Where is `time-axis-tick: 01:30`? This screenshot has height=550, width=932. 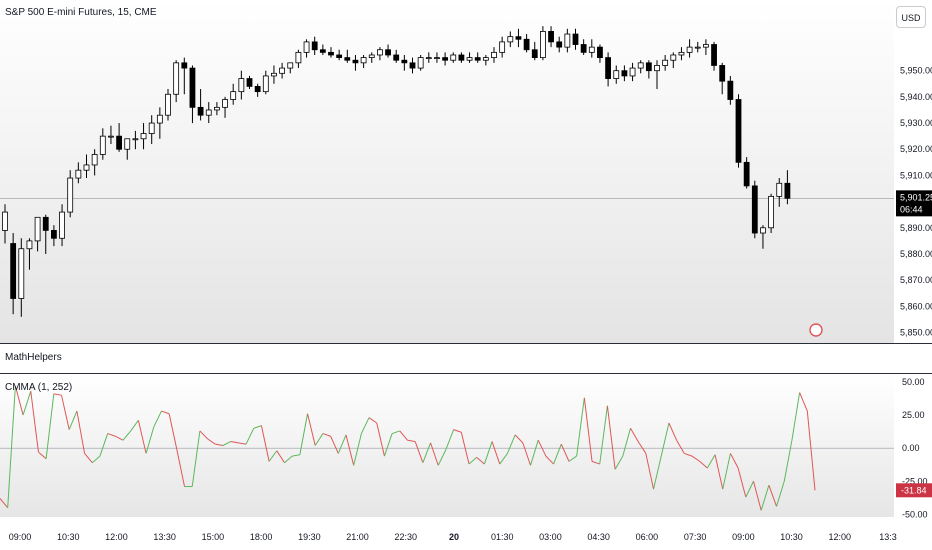 time-axis-tick: 01:30 is located at coordinates (502, 537).